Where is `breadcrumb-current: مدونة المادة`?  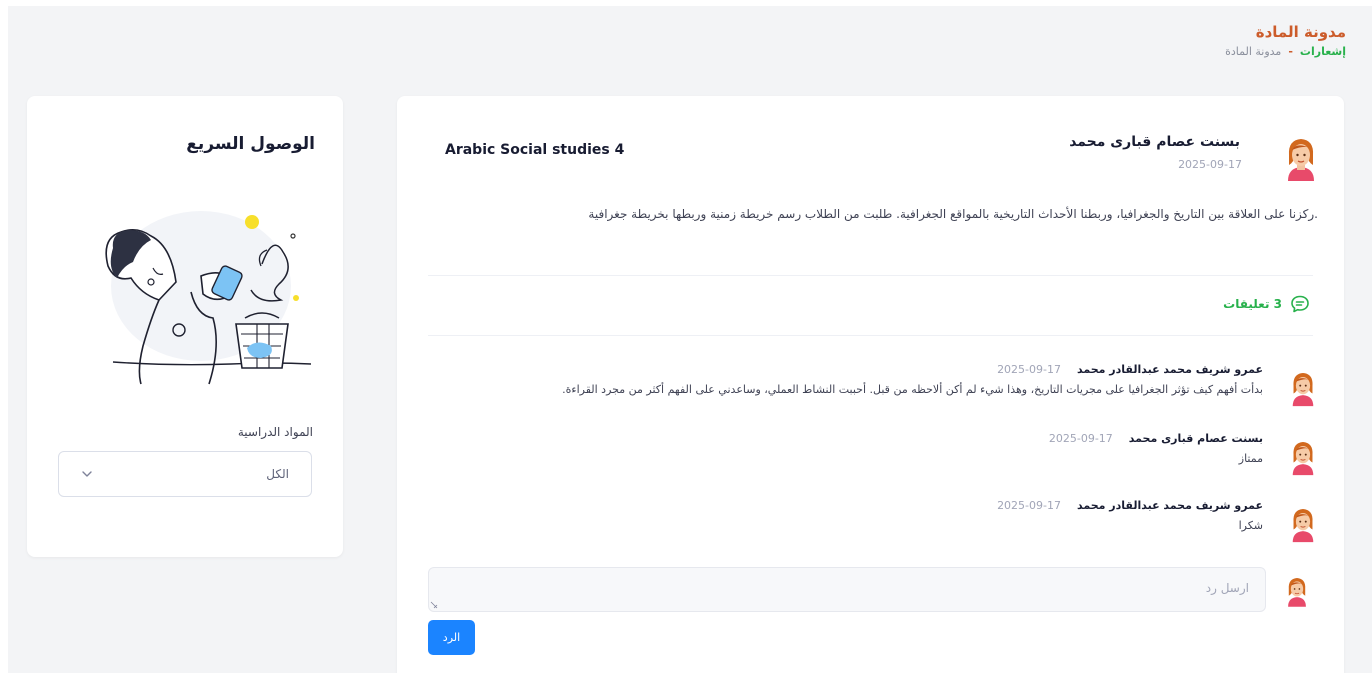 breadcrumb-current: مدونة المادة is located at coordinates (1253, 51).